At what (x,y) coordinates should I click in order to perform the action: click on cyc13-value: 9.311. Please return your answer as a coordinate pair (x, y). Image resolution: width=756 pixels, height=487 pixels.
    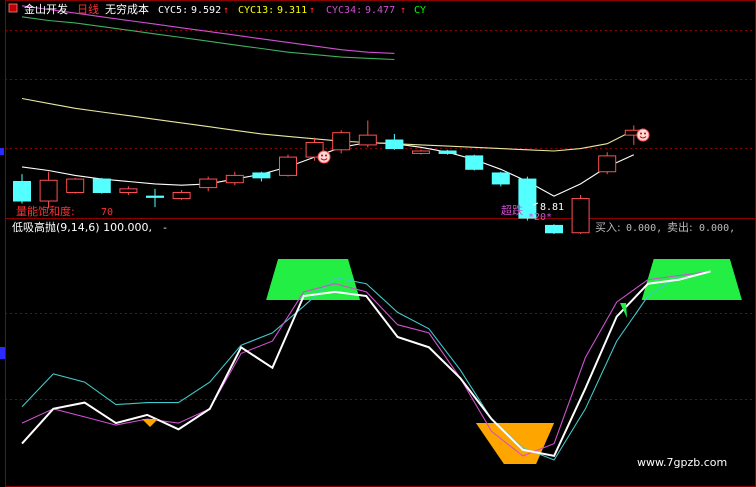
    Looking at the image, I should click on (292, 10).